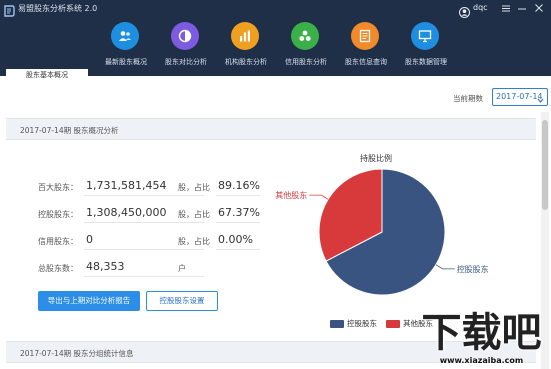 Image resolution: width=551 pixels, height=369 pixels. I want to click on credit-icon, so click(305, 36).